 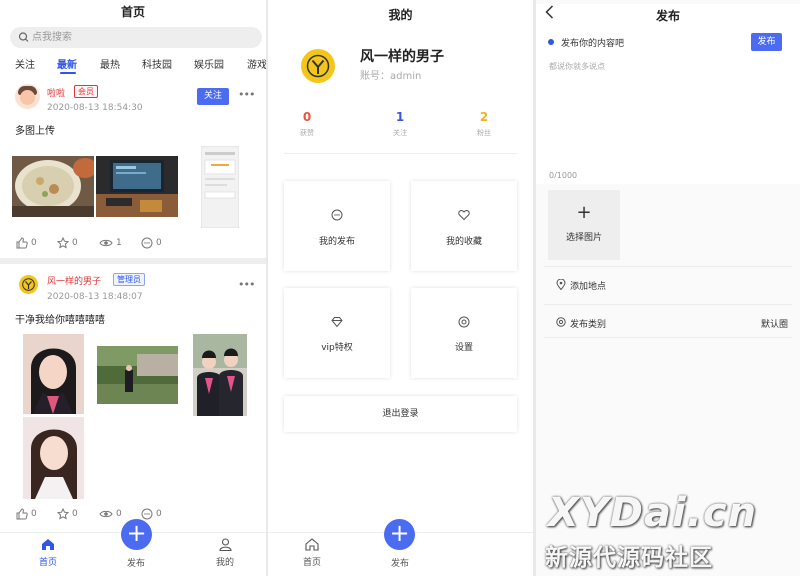 What do you see at coordinates (74, 280) in the screenshot?
I see `author-name: 风一样的男子` at bounding box center [74, 280].